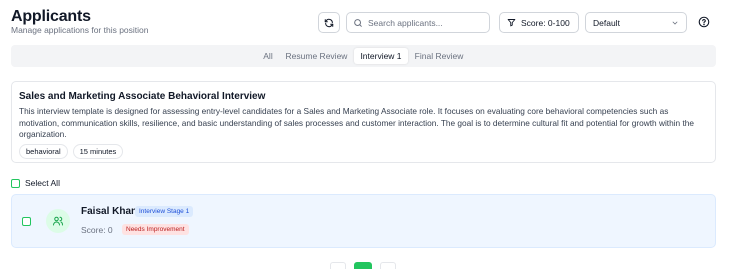 This screenshot has height=269, width=731. Describe the element at coordinates (164, 211) in the screenshot. I see `stage-badge: Interview Stage 1` at that location.